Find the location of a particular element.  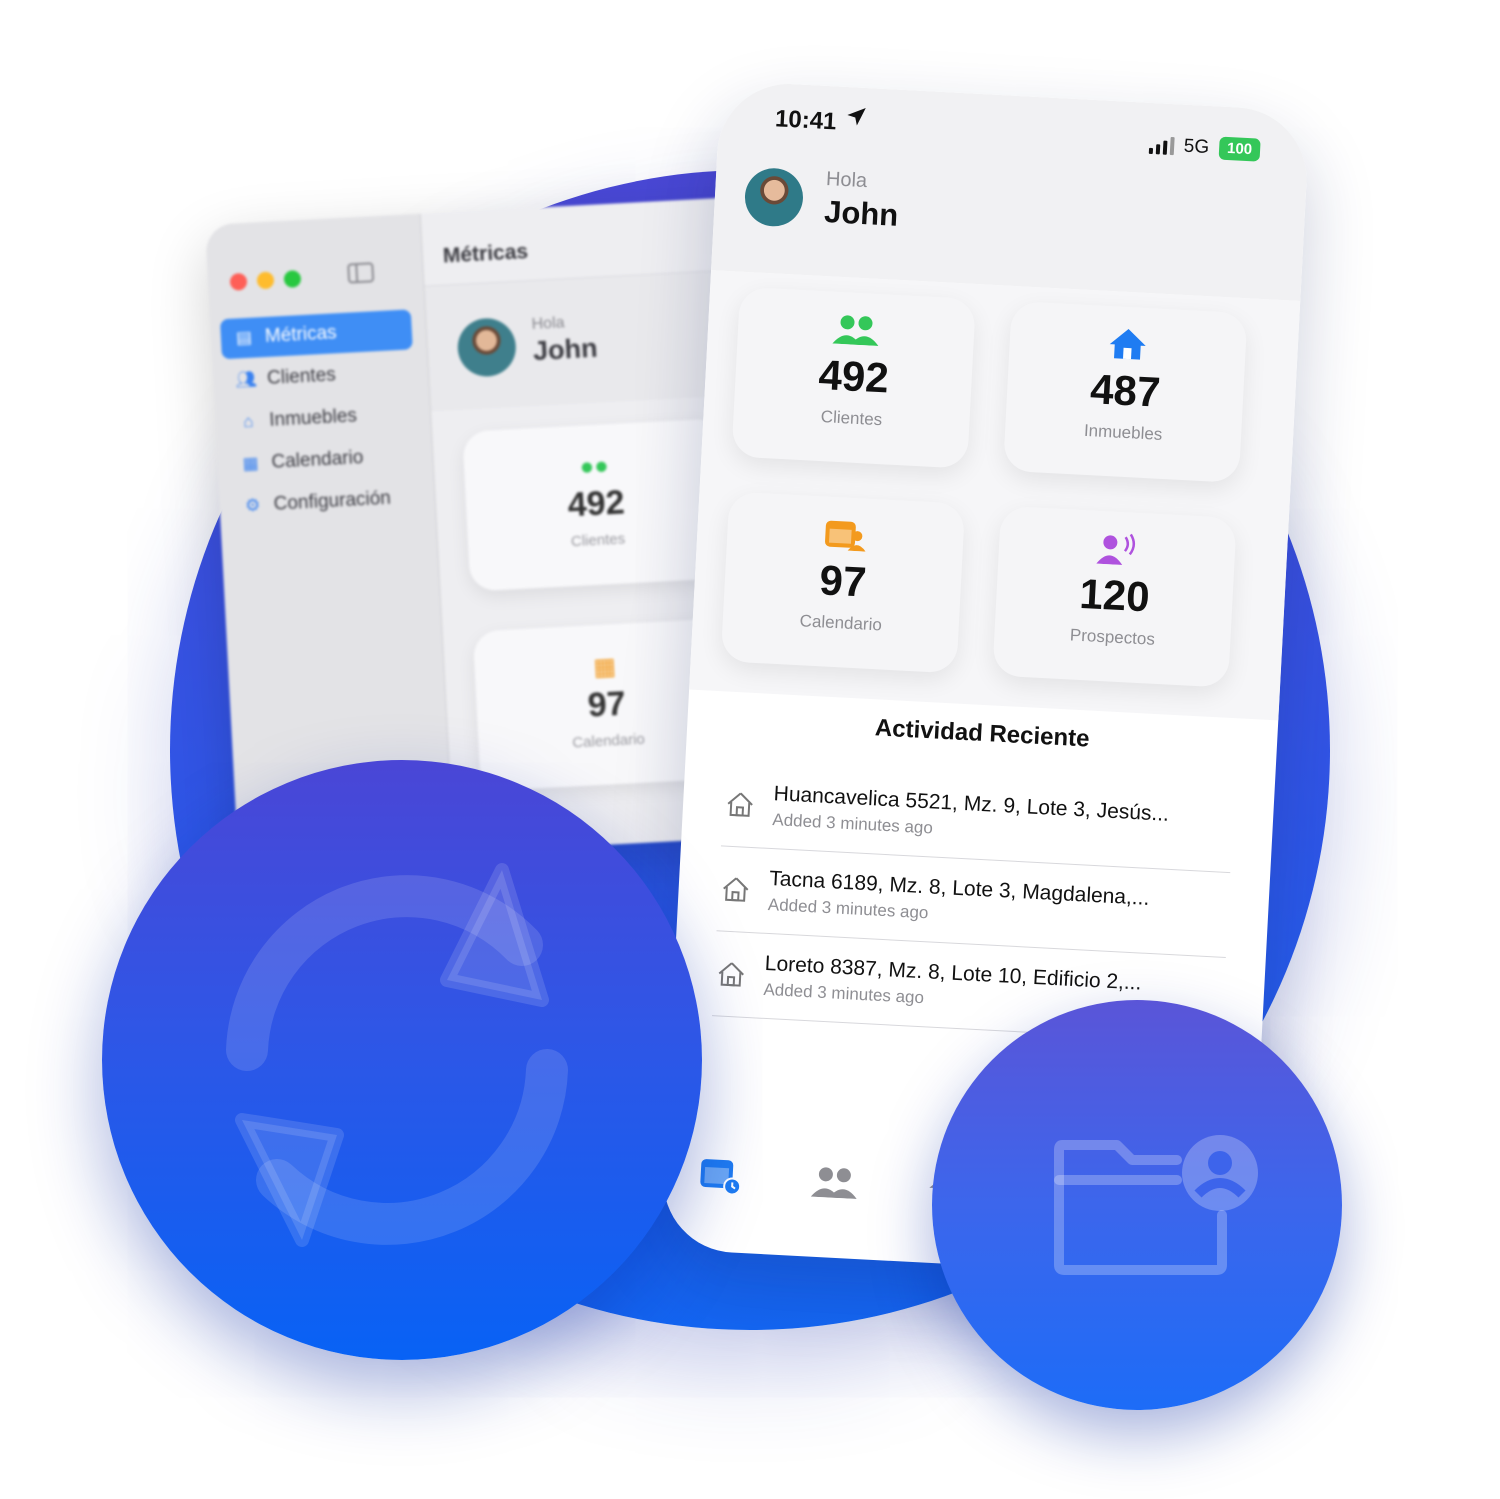

battery-icon: 100 is located at coordinates (1239, 149).